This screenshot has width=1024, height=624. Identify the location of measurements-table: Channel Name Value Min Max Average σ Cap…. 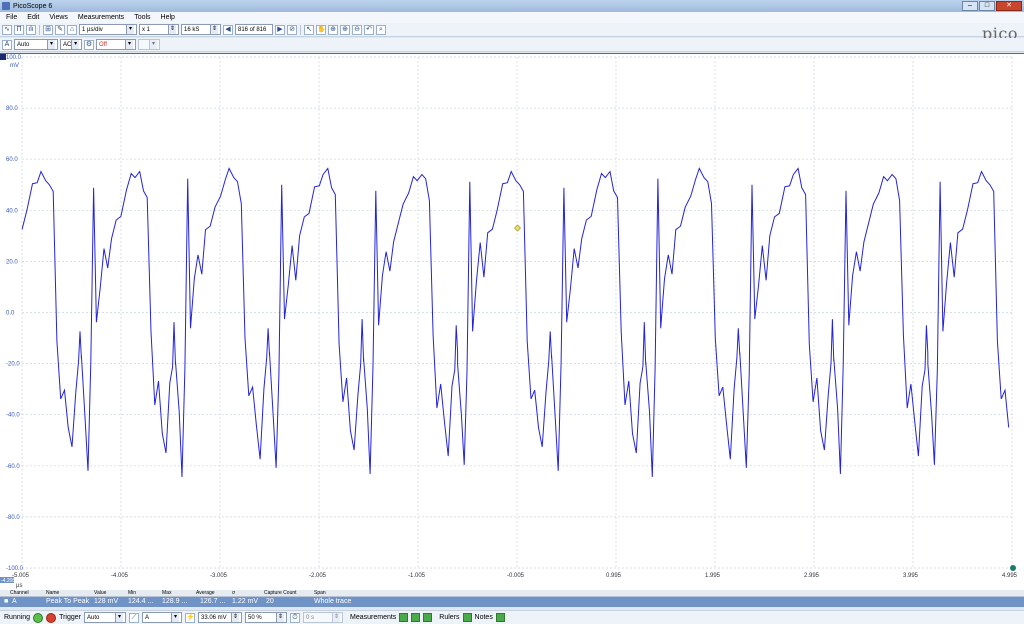
(512, 600).